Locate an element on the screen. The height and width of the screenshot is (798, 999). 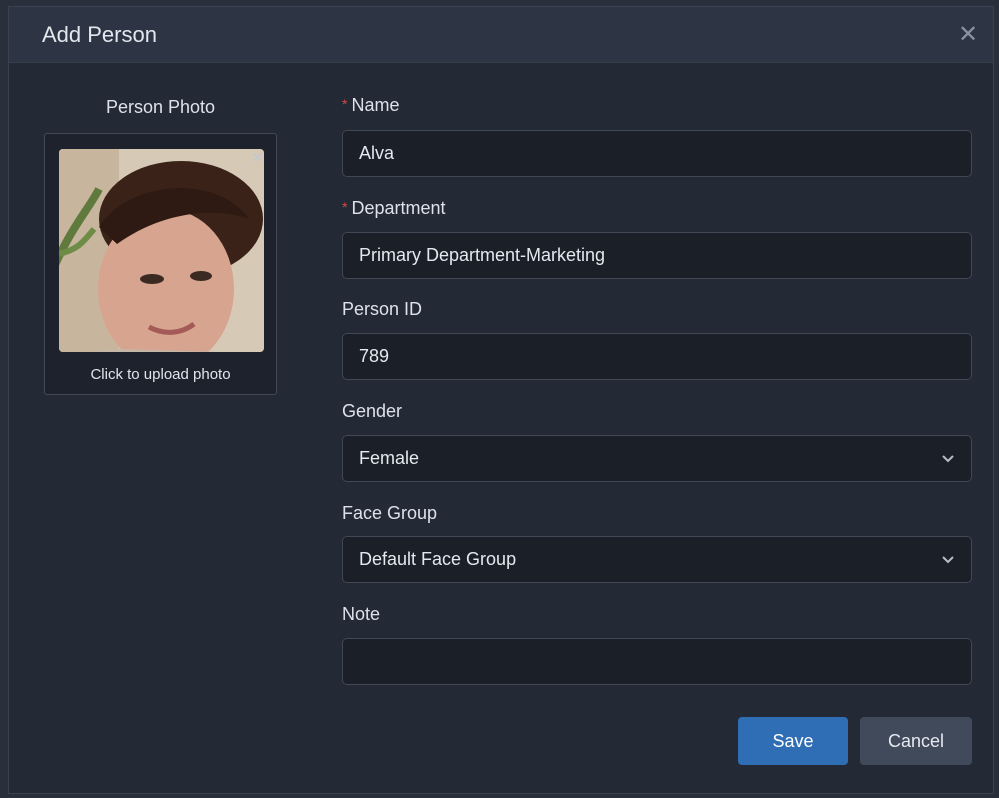
gender-label: Gender is located at coordinates (372, 411).